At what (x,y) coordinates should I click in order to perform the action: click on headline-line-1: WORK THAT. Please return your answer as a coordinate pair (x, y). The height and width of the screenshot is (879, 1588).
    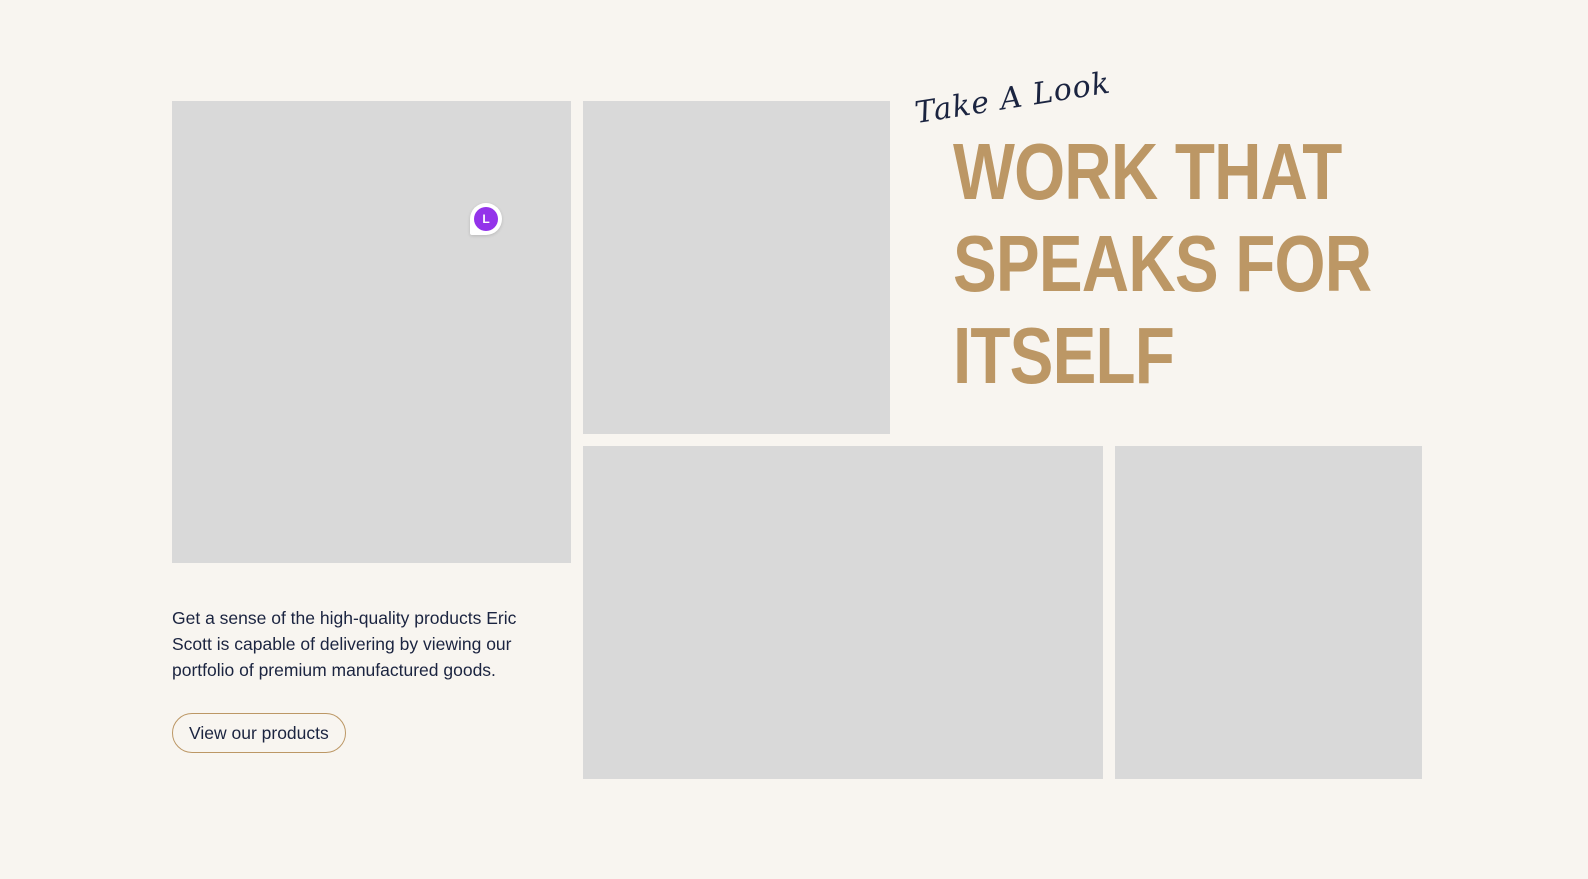
    Looking at the image, I should click on (1147, 171).